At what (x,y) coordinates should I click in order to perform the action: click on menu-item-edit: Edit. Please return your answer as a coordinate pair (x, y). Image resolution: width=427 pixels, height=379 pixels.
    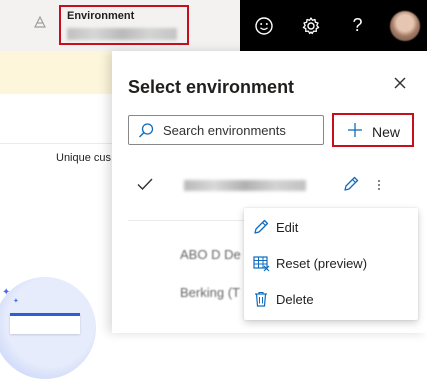
    Looking at the image, I should click on (331, 227).